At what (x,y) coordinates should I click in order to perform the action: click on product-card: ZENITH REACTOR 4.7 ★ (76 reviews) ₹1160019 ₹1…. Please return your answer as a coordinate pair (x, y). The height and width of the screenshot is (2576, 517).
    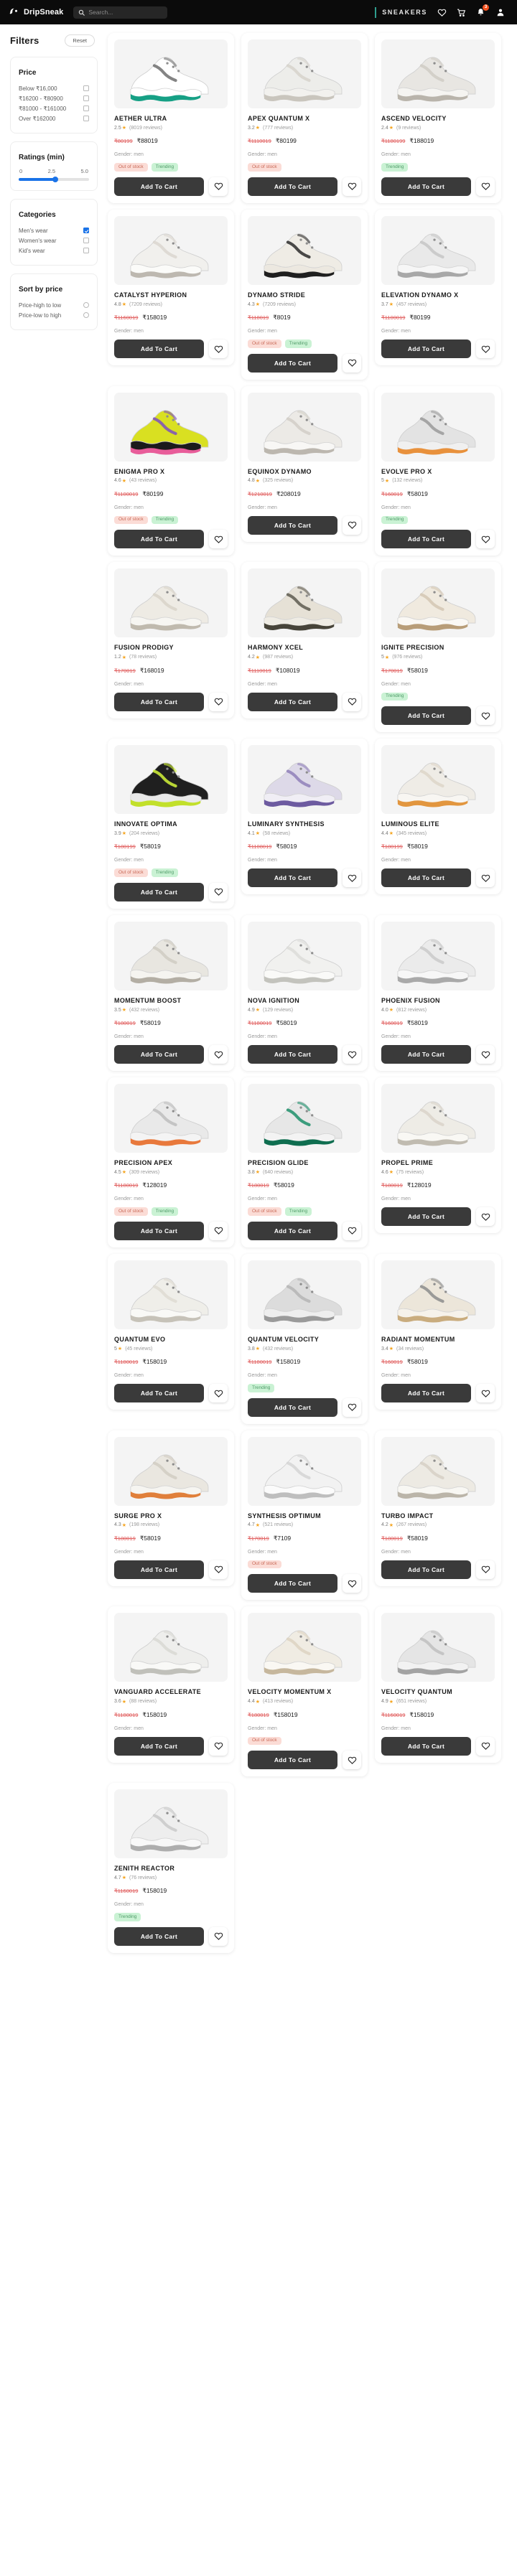
    Looking at the image, I should click on (171, 1868).